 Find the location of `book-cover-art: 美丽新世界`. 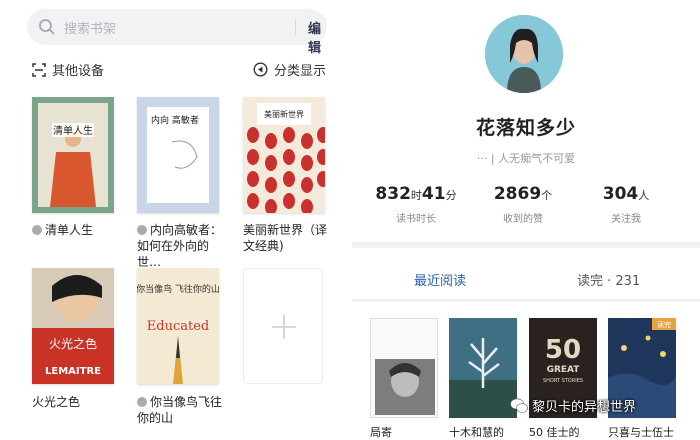

book-cover-art: 美丽新世界 is located at coordinates (284, 155).